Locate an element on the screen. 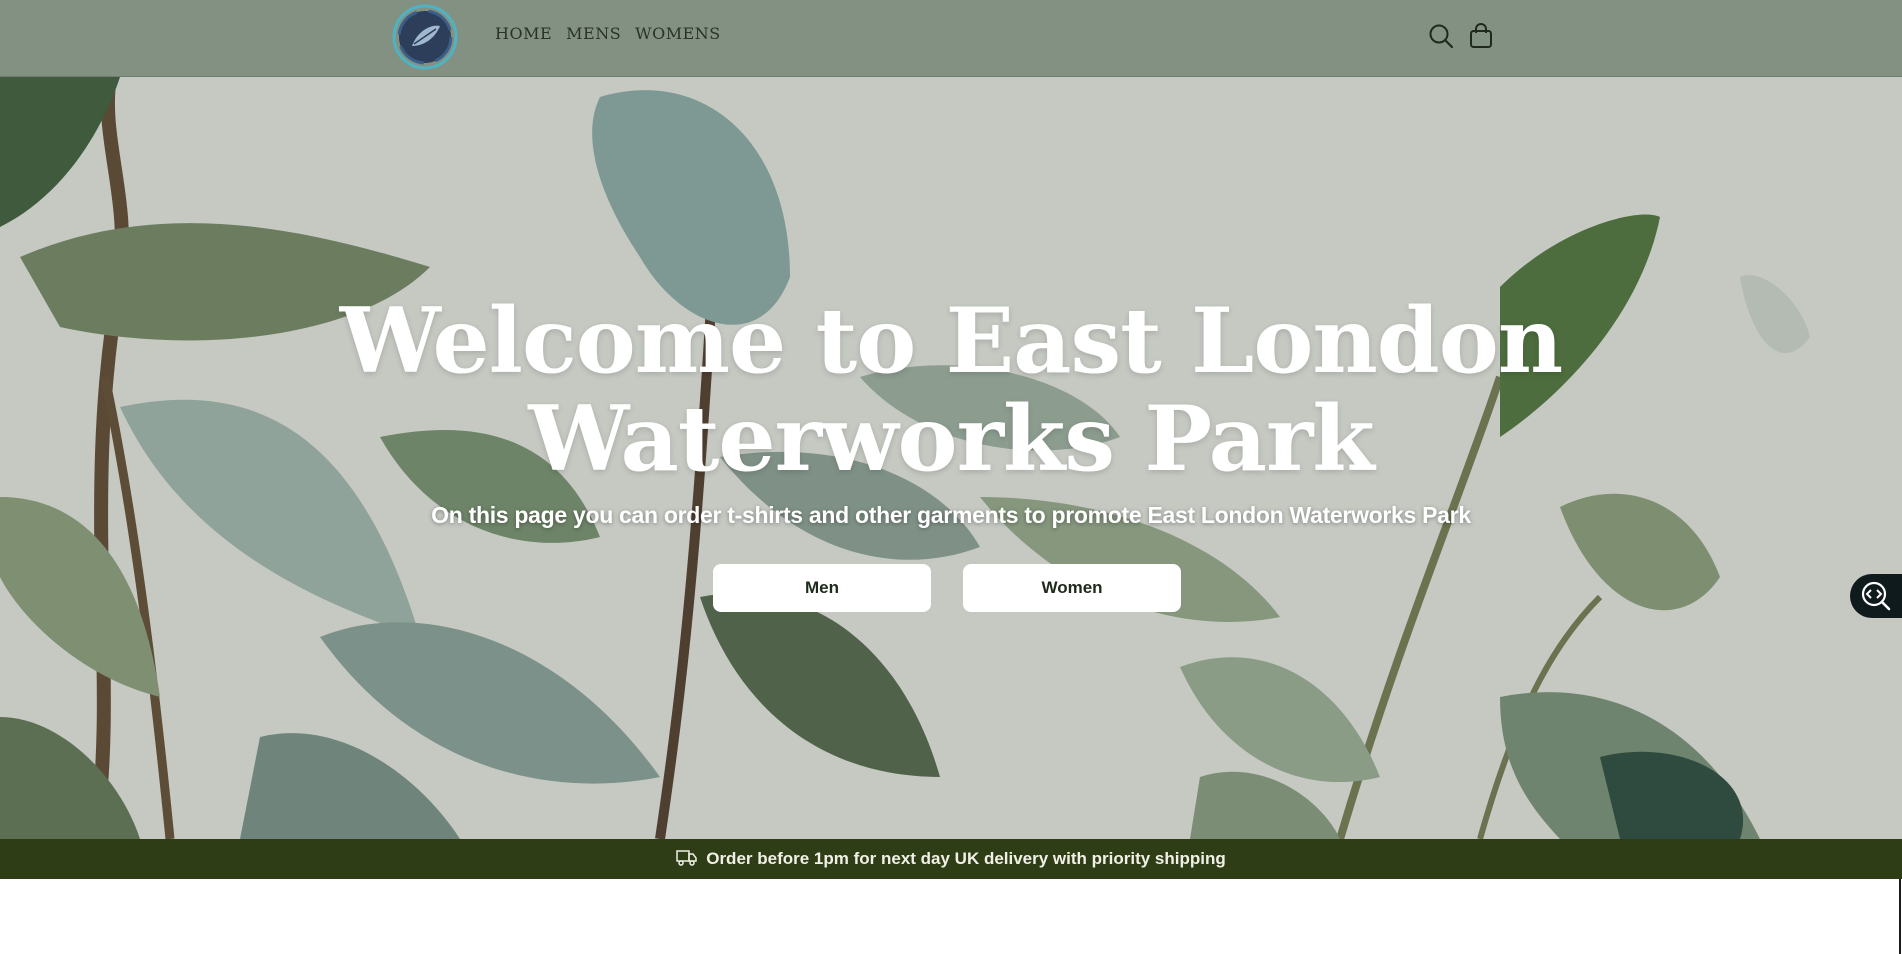  main-nav: HOME MENS WOMENS is located at coordinates (608, 33).